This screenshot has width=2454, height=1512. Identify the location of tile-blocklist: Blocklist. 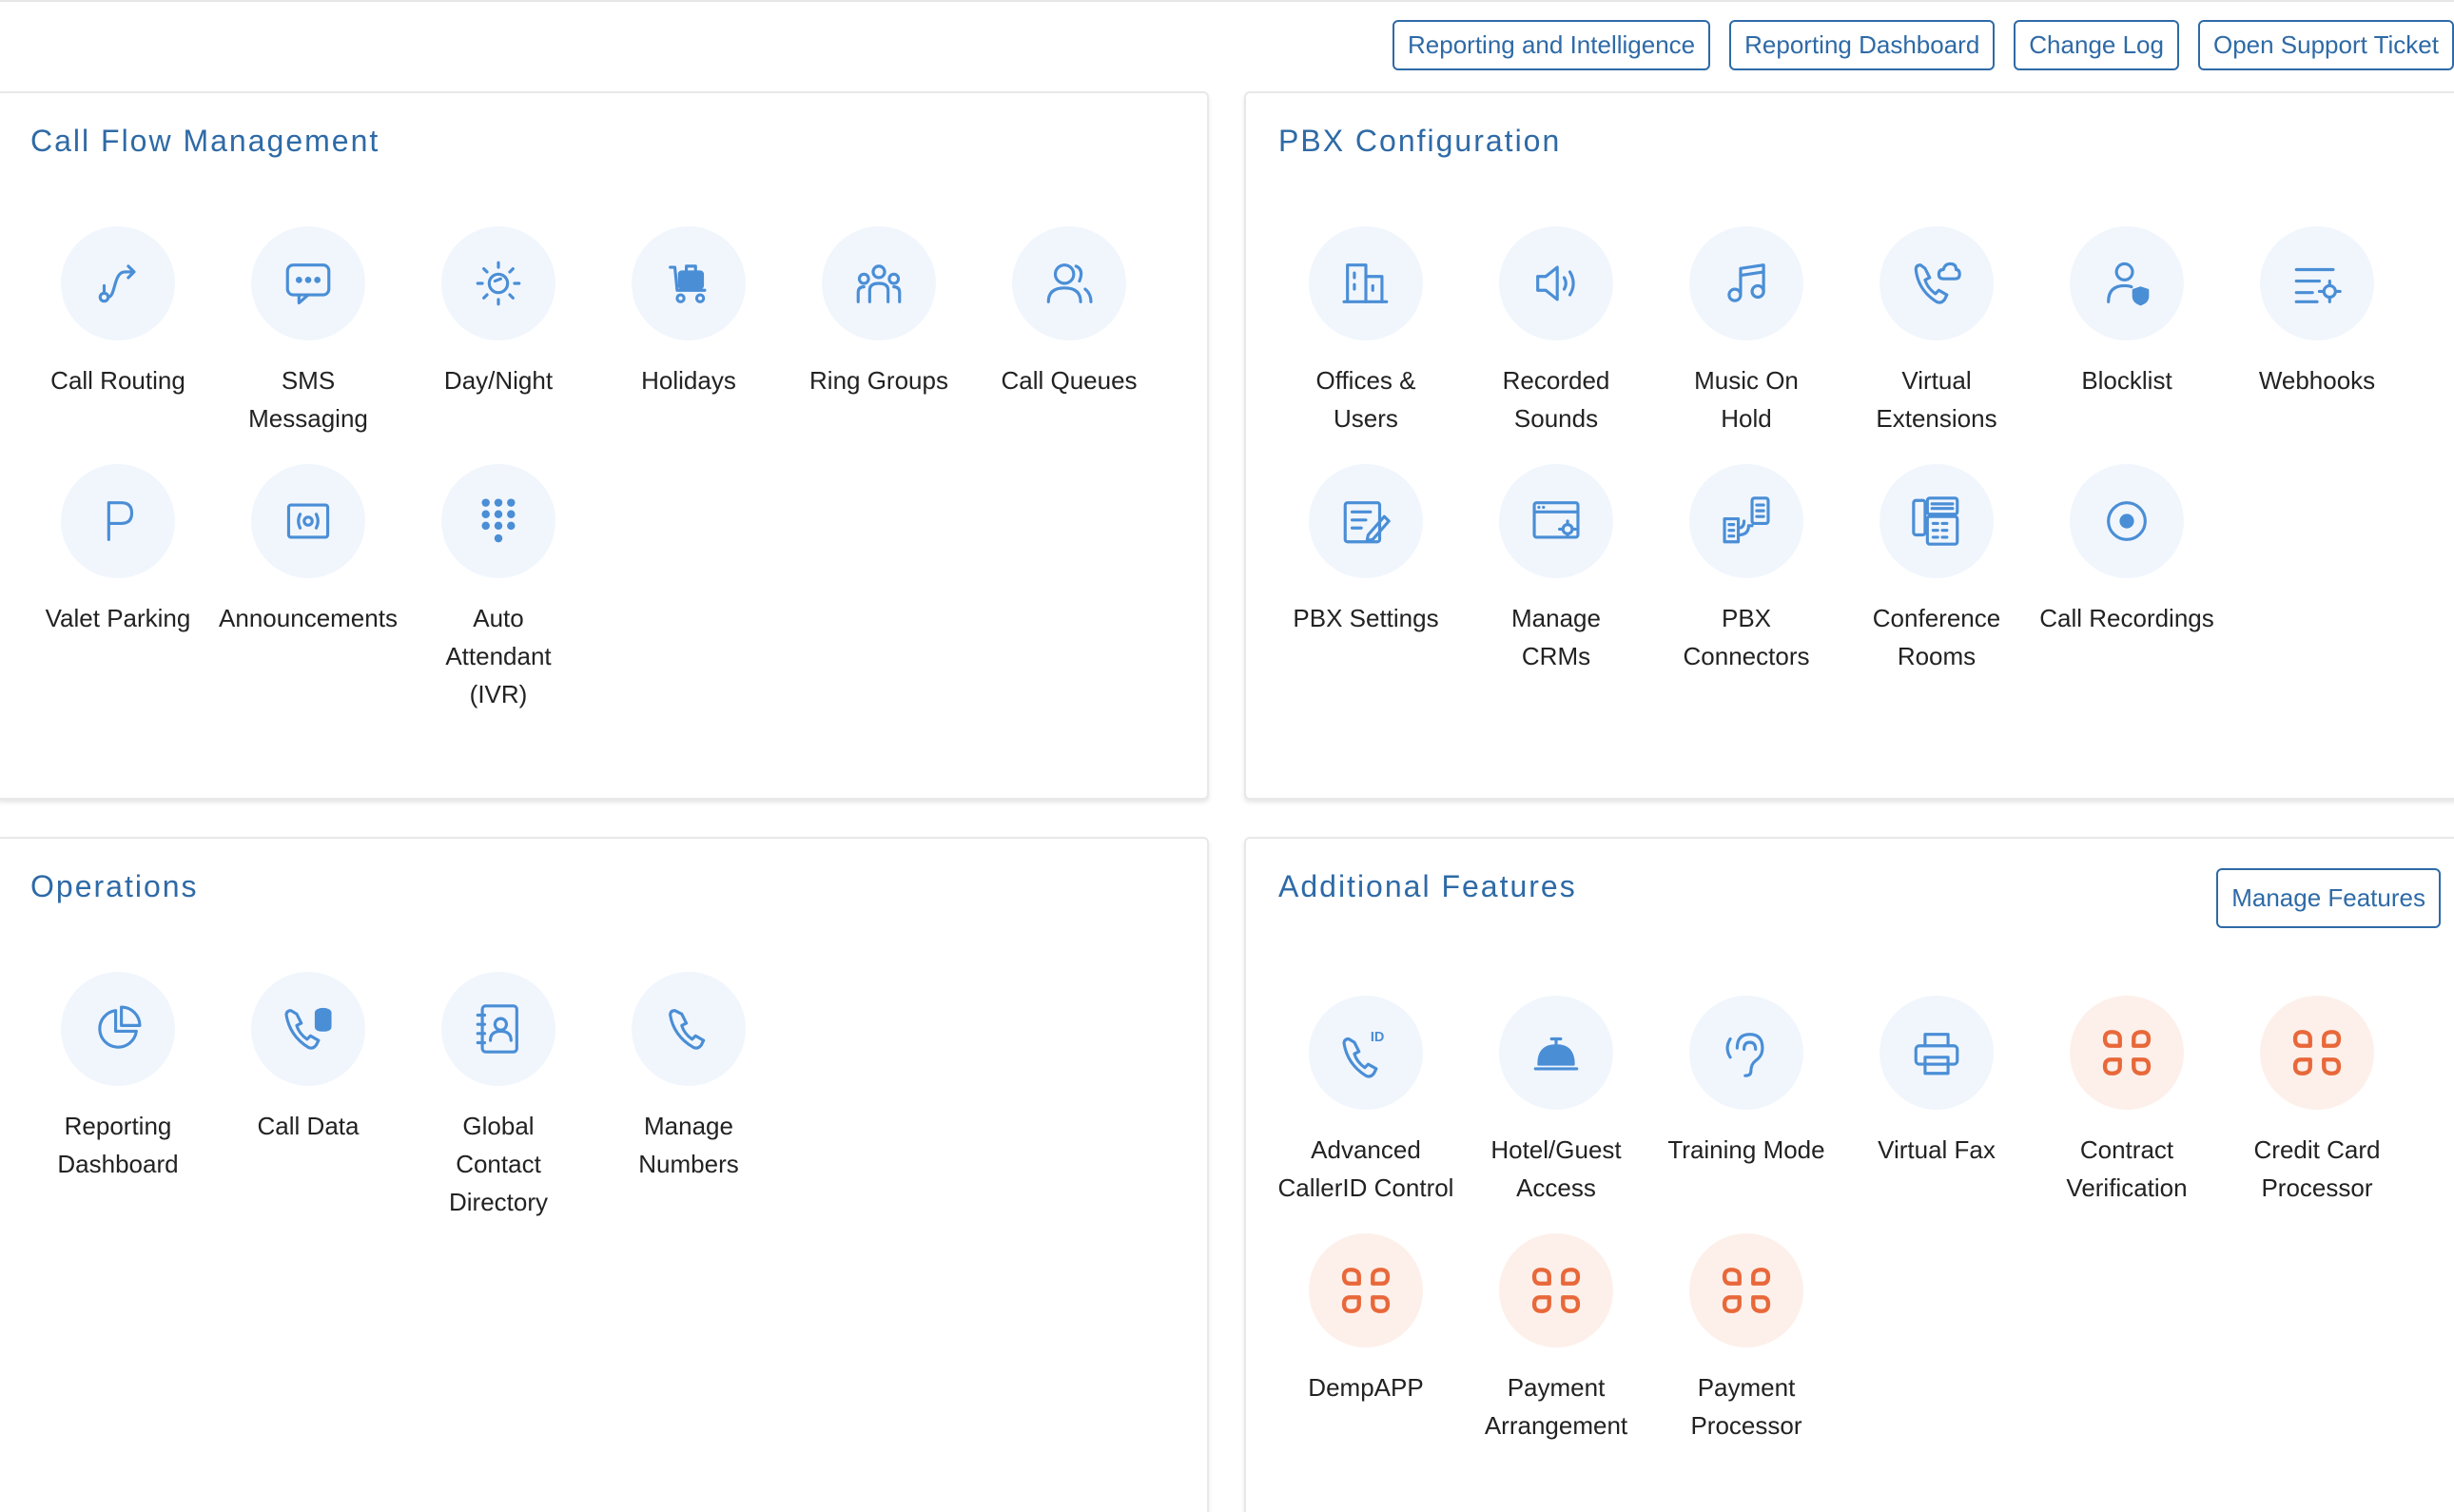
(2127, 331).